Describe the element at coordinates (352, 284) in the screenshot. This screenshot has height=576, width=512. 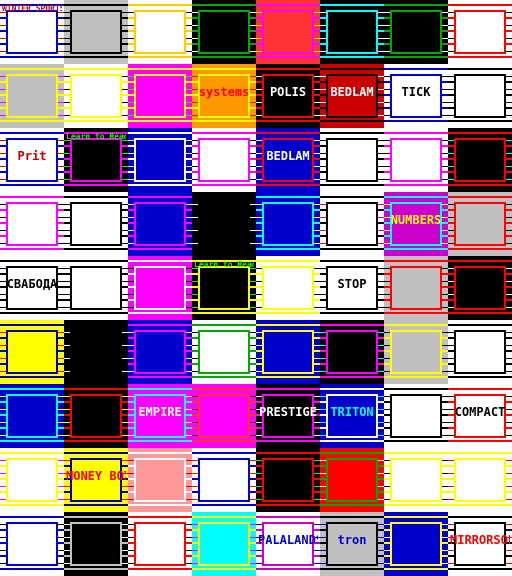
I see `title-screen-text: STOP` at that location.